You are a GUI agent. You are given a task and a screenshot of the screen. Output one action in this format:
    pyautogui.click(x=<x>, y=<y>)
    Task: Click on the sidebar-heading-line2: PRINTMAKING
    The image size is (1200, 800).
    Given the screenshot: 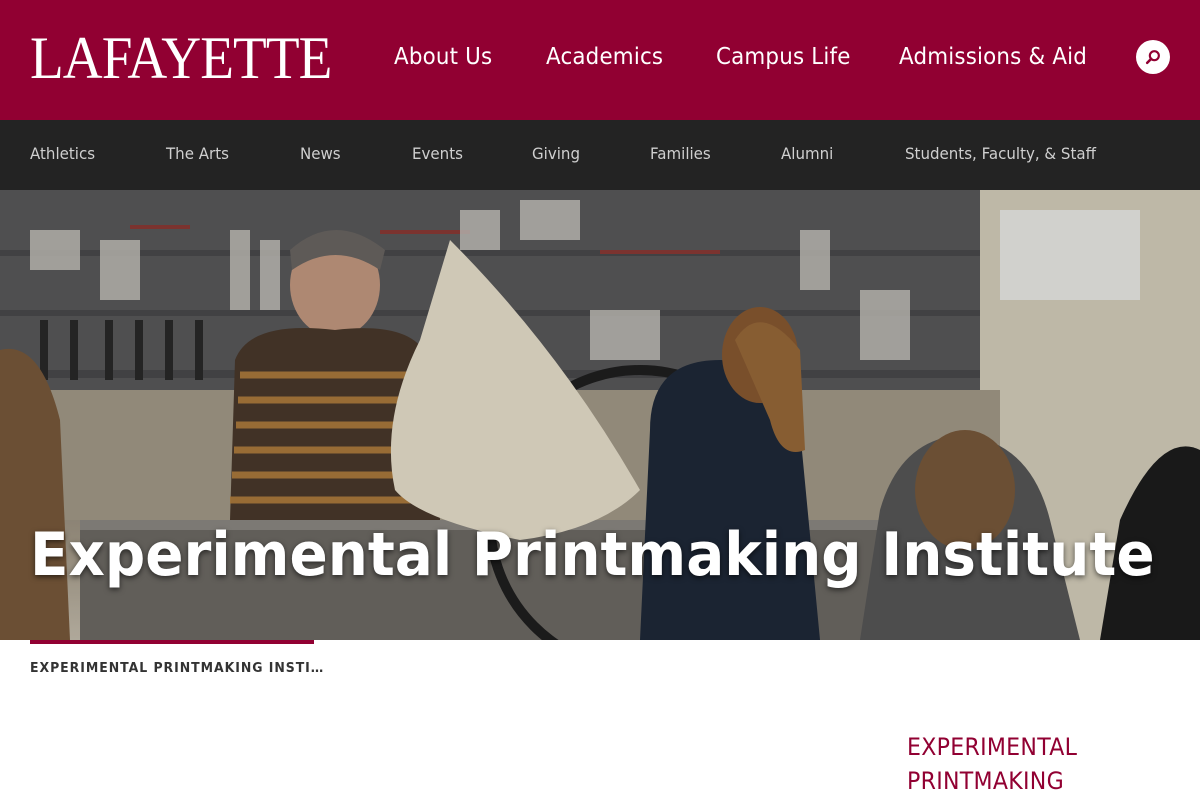 What is the action you would take?
    pyautogui.click(x=985, y=781)
    